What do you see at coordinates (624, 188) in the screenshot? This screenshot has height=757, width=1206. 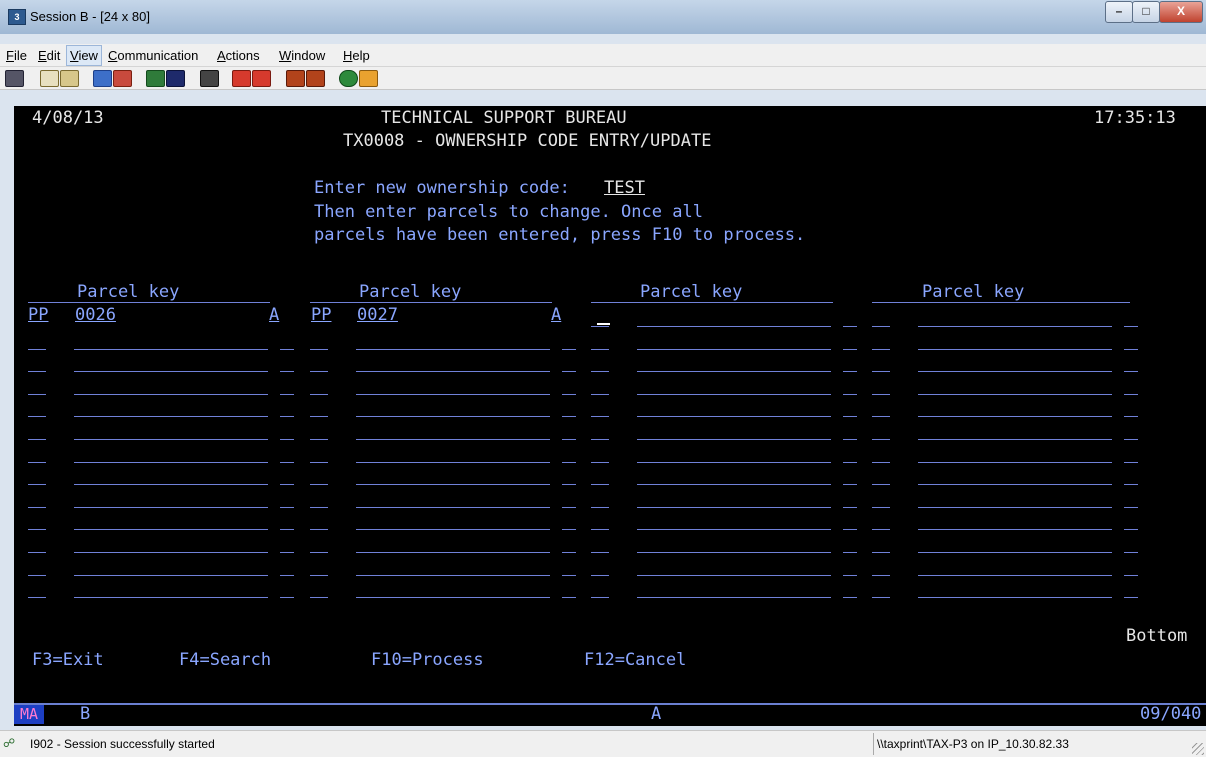 I see `ownership-code-input: TEST` at bounding box center [624, 188].